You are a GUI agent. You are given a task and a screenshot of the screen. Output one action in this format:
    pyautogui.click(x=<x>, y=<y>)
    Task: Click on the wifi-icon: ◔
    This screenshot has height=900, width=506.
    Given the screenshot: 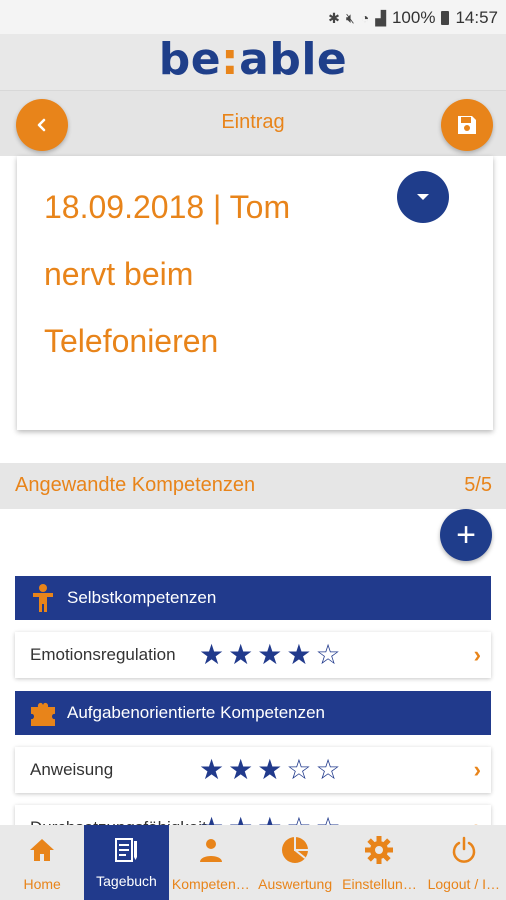 What is the action you would take?
    pyautogui.click(x=365, y=18)
    